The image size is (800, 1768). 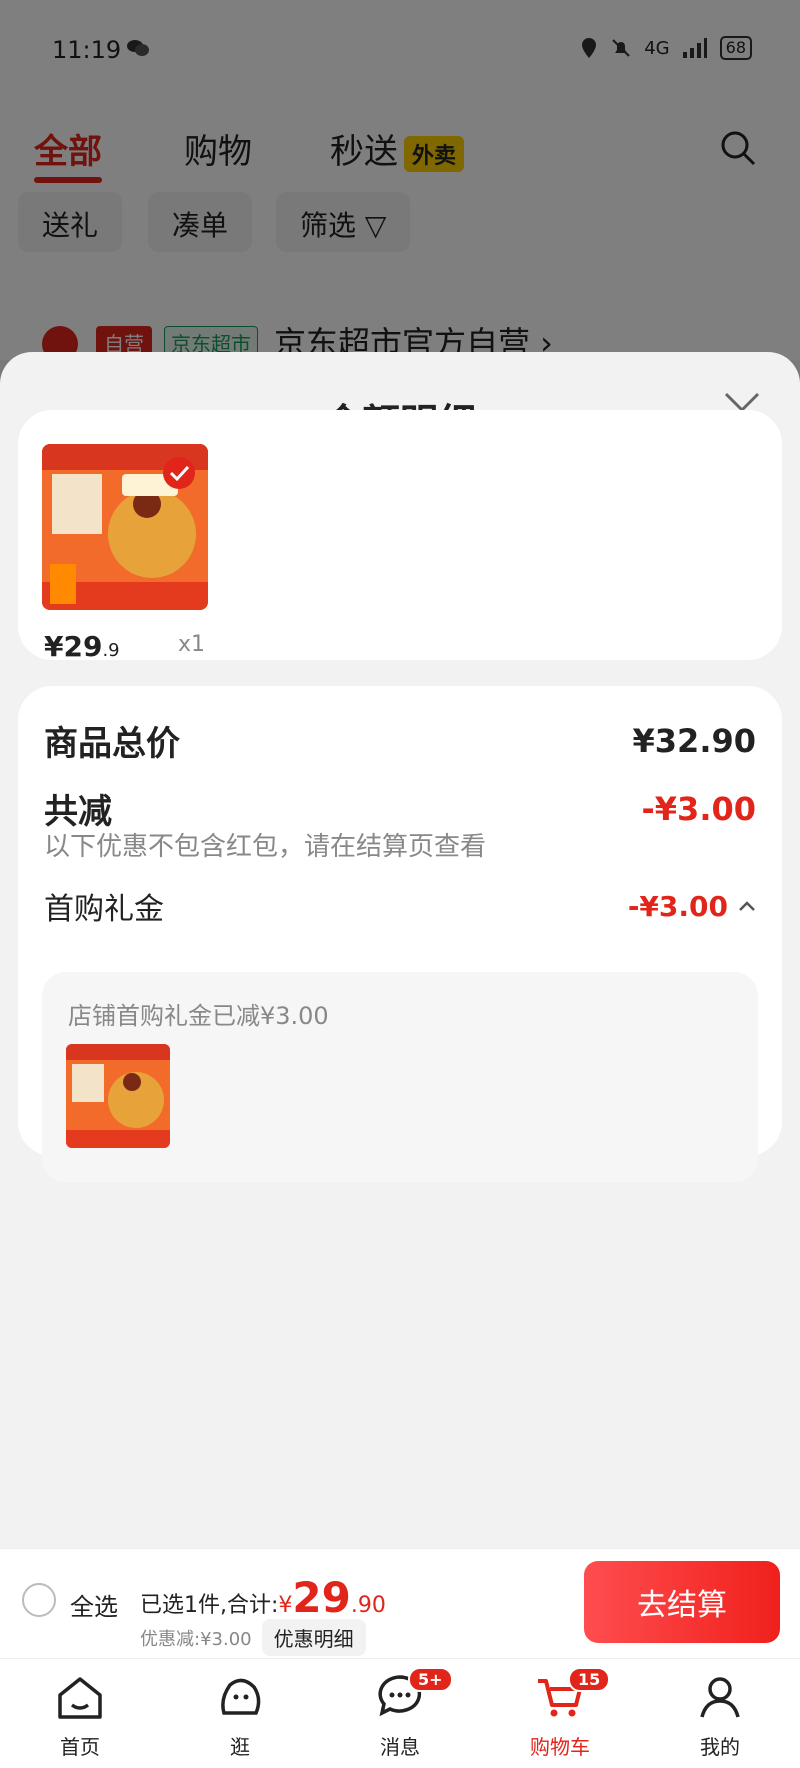 I want to click on coupon-product-thumbnail, so click(x=118, y=1096).